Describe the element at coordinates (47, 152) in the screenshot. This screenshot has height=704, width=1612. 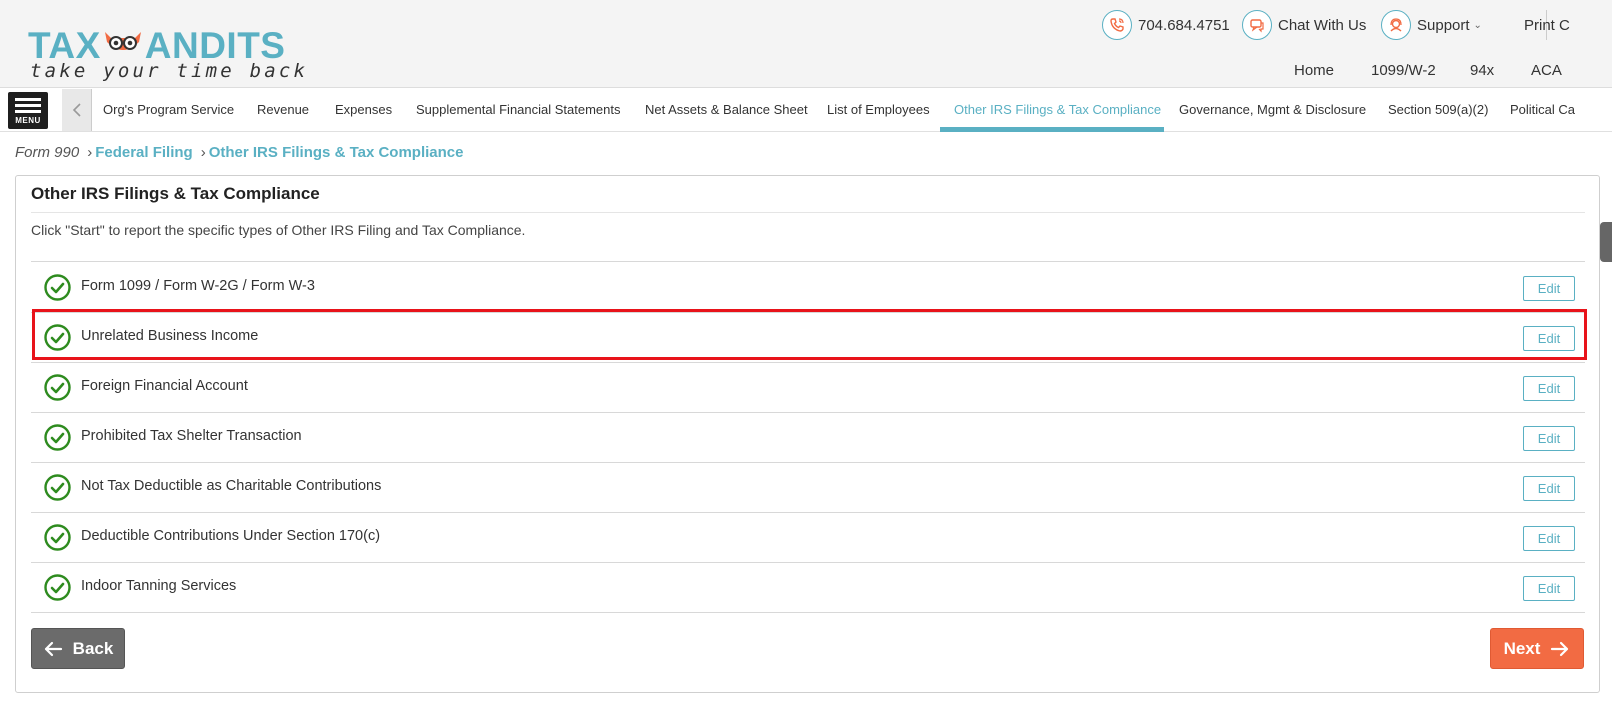
I see `breadcrumb-form-990: Form 990` at that location.